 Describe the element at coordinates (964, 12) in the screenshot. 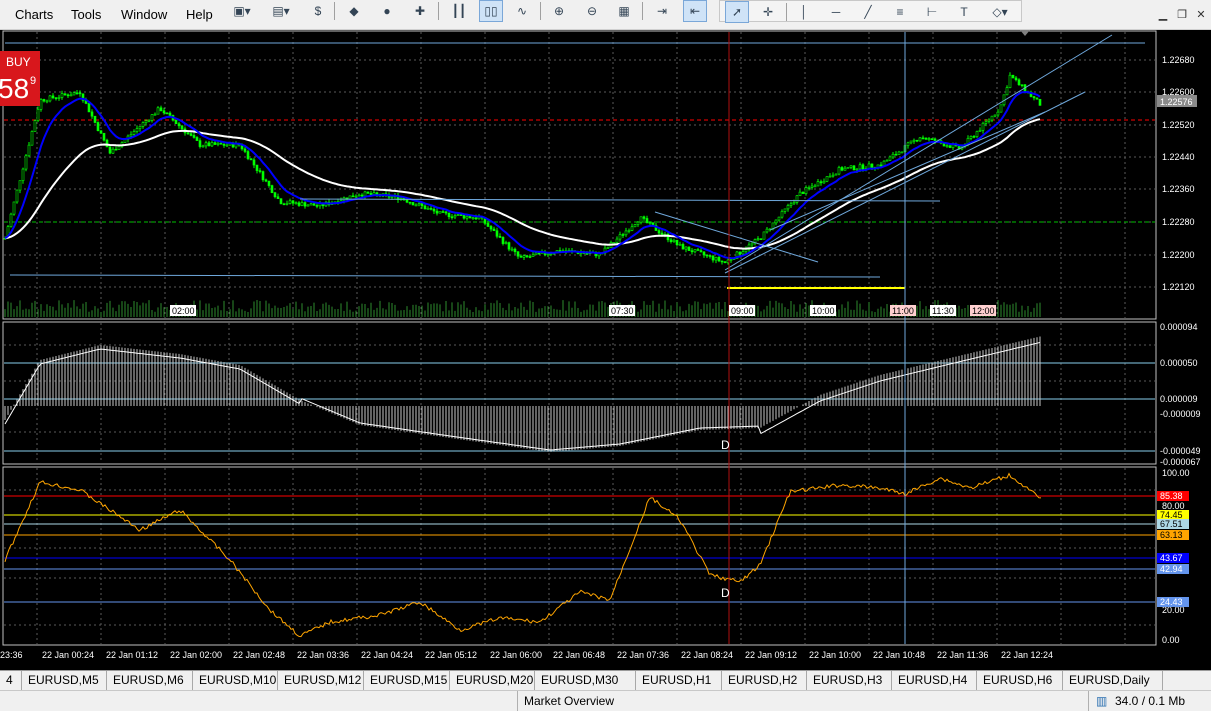

I see `text-icon: T` at that location.